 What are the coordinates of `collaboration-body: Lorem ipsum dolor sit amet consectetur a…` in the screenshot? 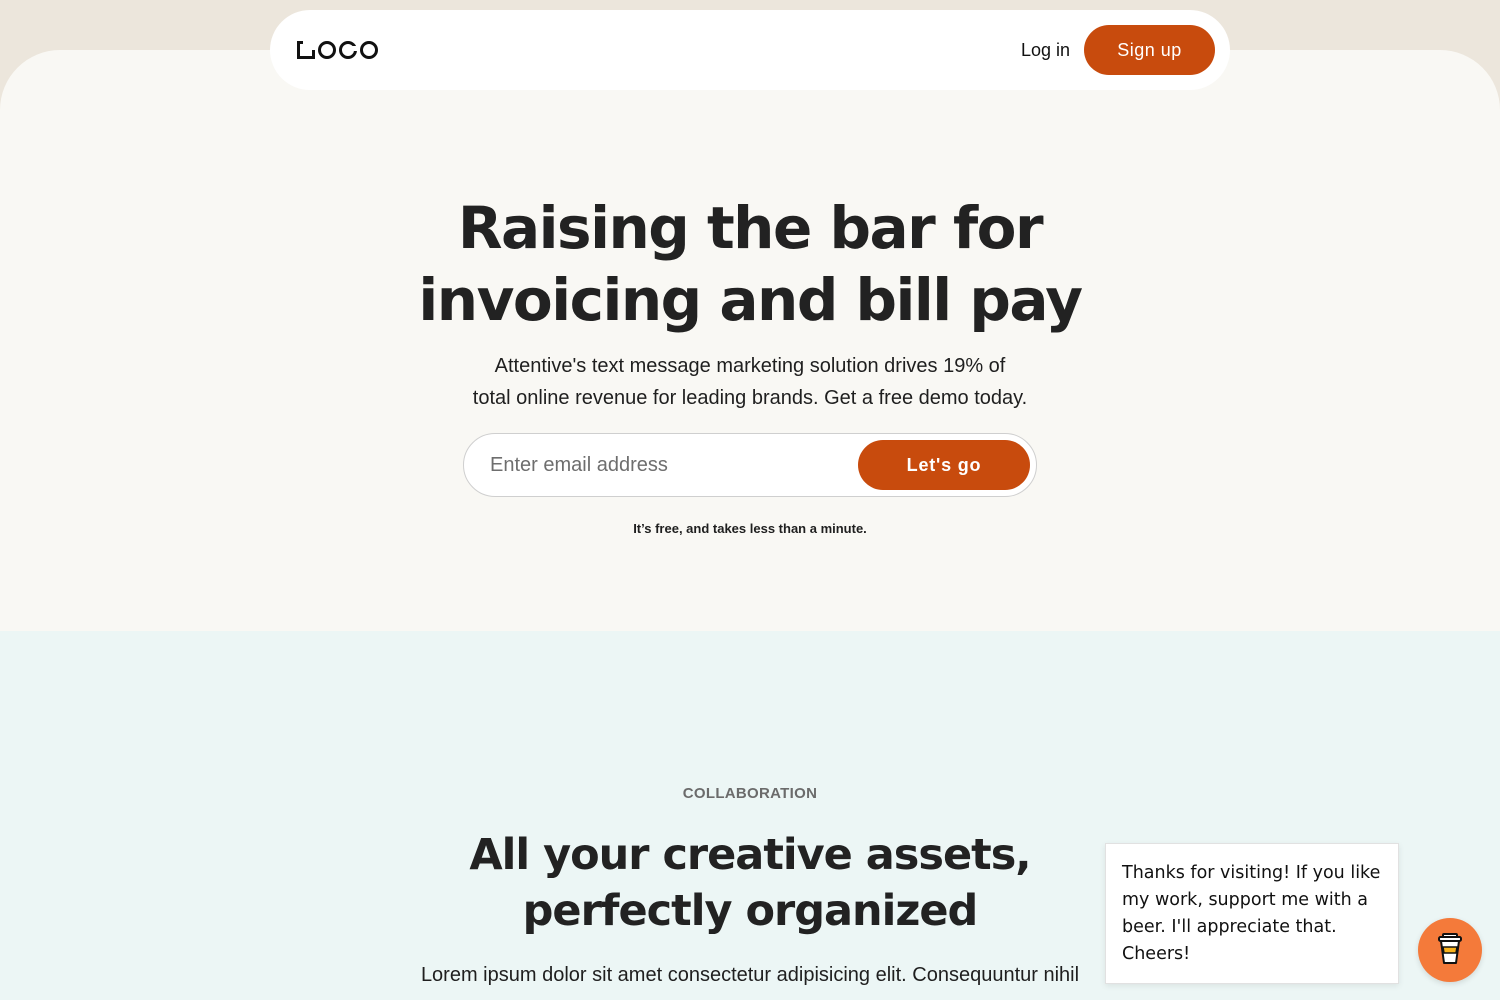 It's located at (750, 975).